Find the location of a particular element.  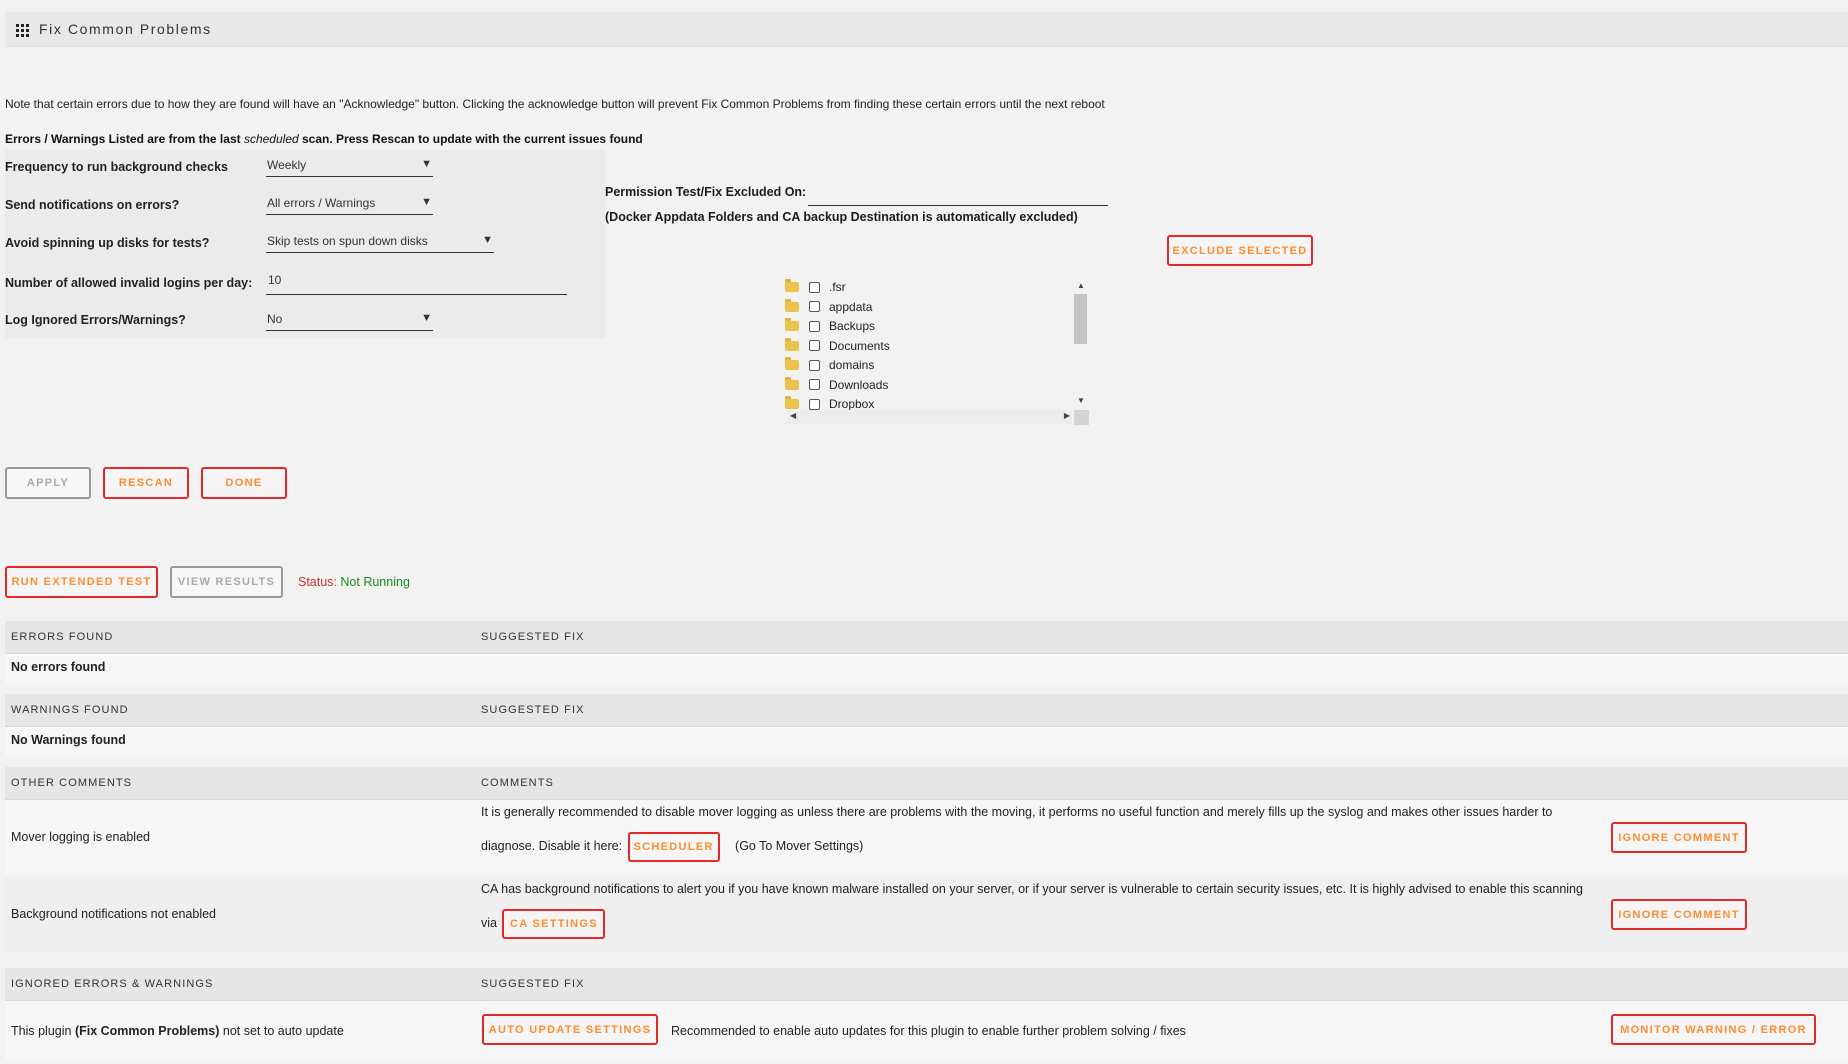

no-warnings-text: No Warnings found is located at coordinates (68, 740).